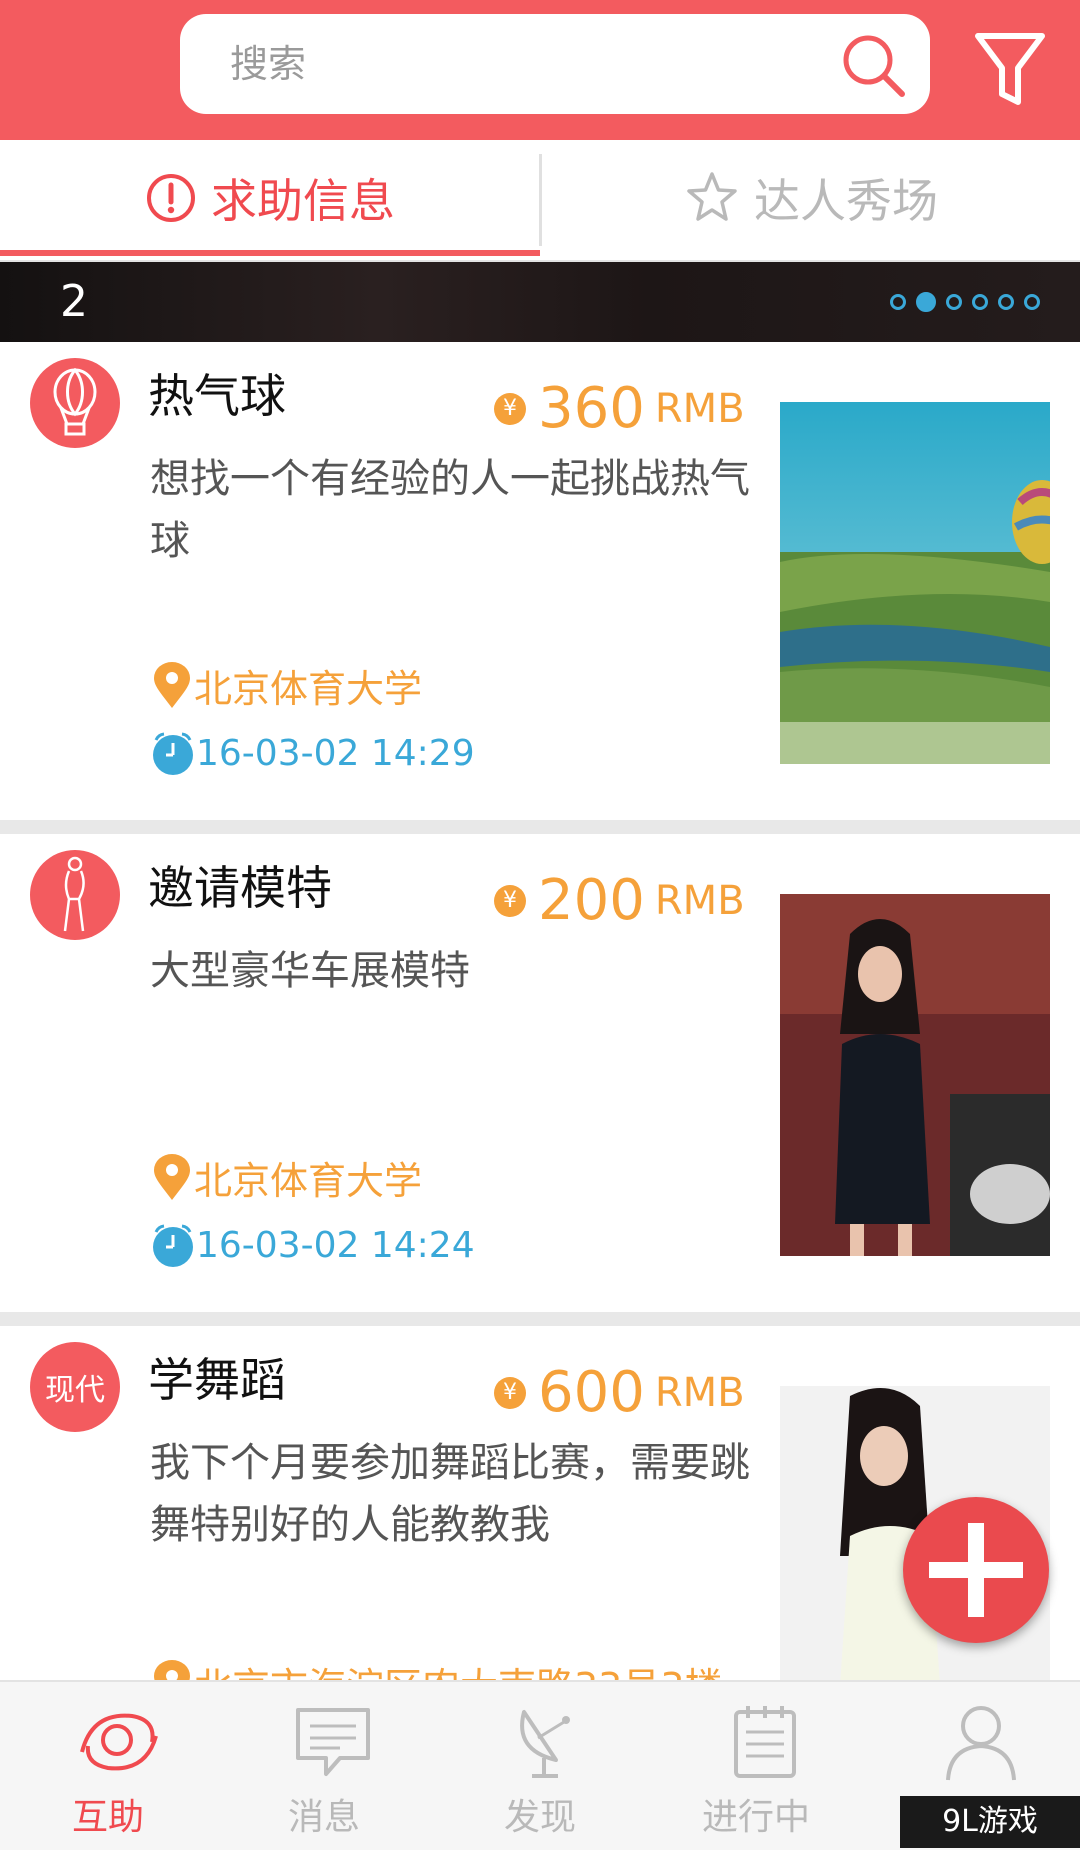  I want to click on model-silhouette-icon, so click(75, 895).